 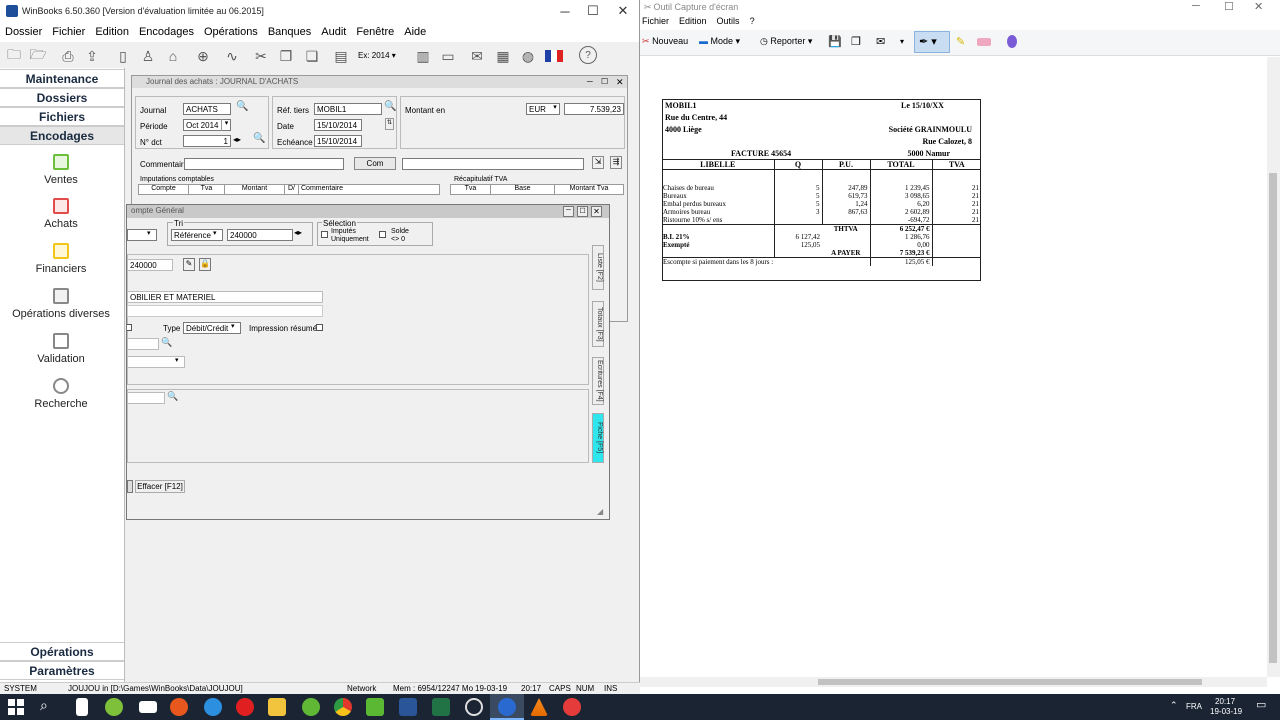 What do you see at coordinates (835, 41) in the screenshot?
I see `save-icon: 💾` at bounding box center [835, 41].